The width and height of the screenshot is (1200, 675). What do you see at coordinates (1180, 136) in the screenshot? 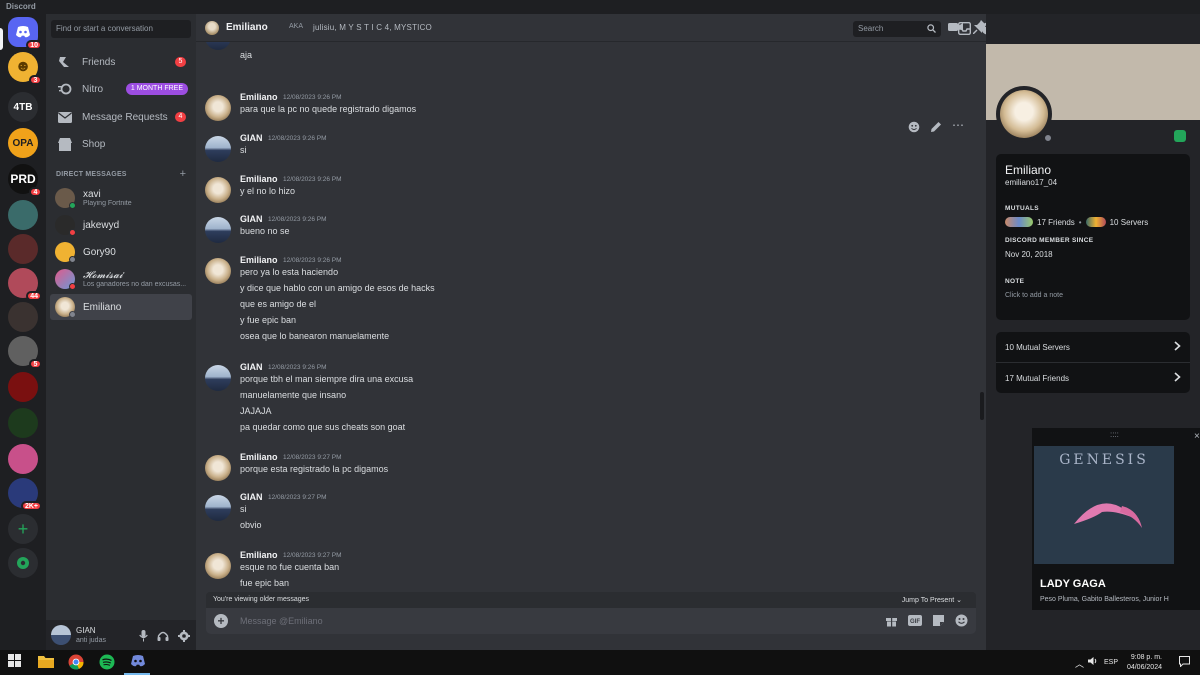
I see `nitro-badge-icon` at bounding box center [1180, 136].